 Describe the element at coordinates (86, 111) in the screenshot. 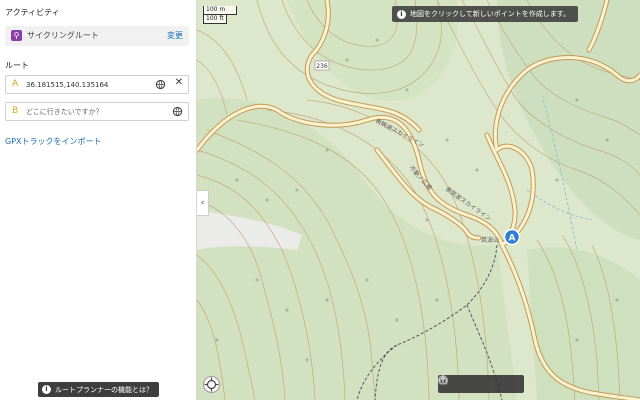

I see `route-destination-input` at that location.